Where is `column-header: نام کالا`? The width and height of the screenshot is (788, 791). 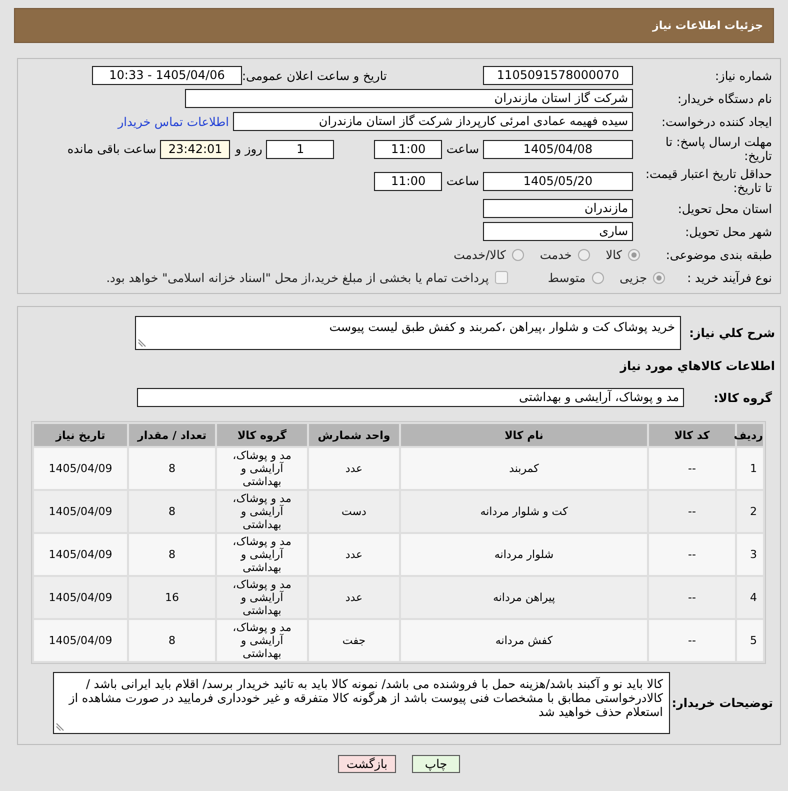 column-header: نام کالا is located at coordinates (524, 435).